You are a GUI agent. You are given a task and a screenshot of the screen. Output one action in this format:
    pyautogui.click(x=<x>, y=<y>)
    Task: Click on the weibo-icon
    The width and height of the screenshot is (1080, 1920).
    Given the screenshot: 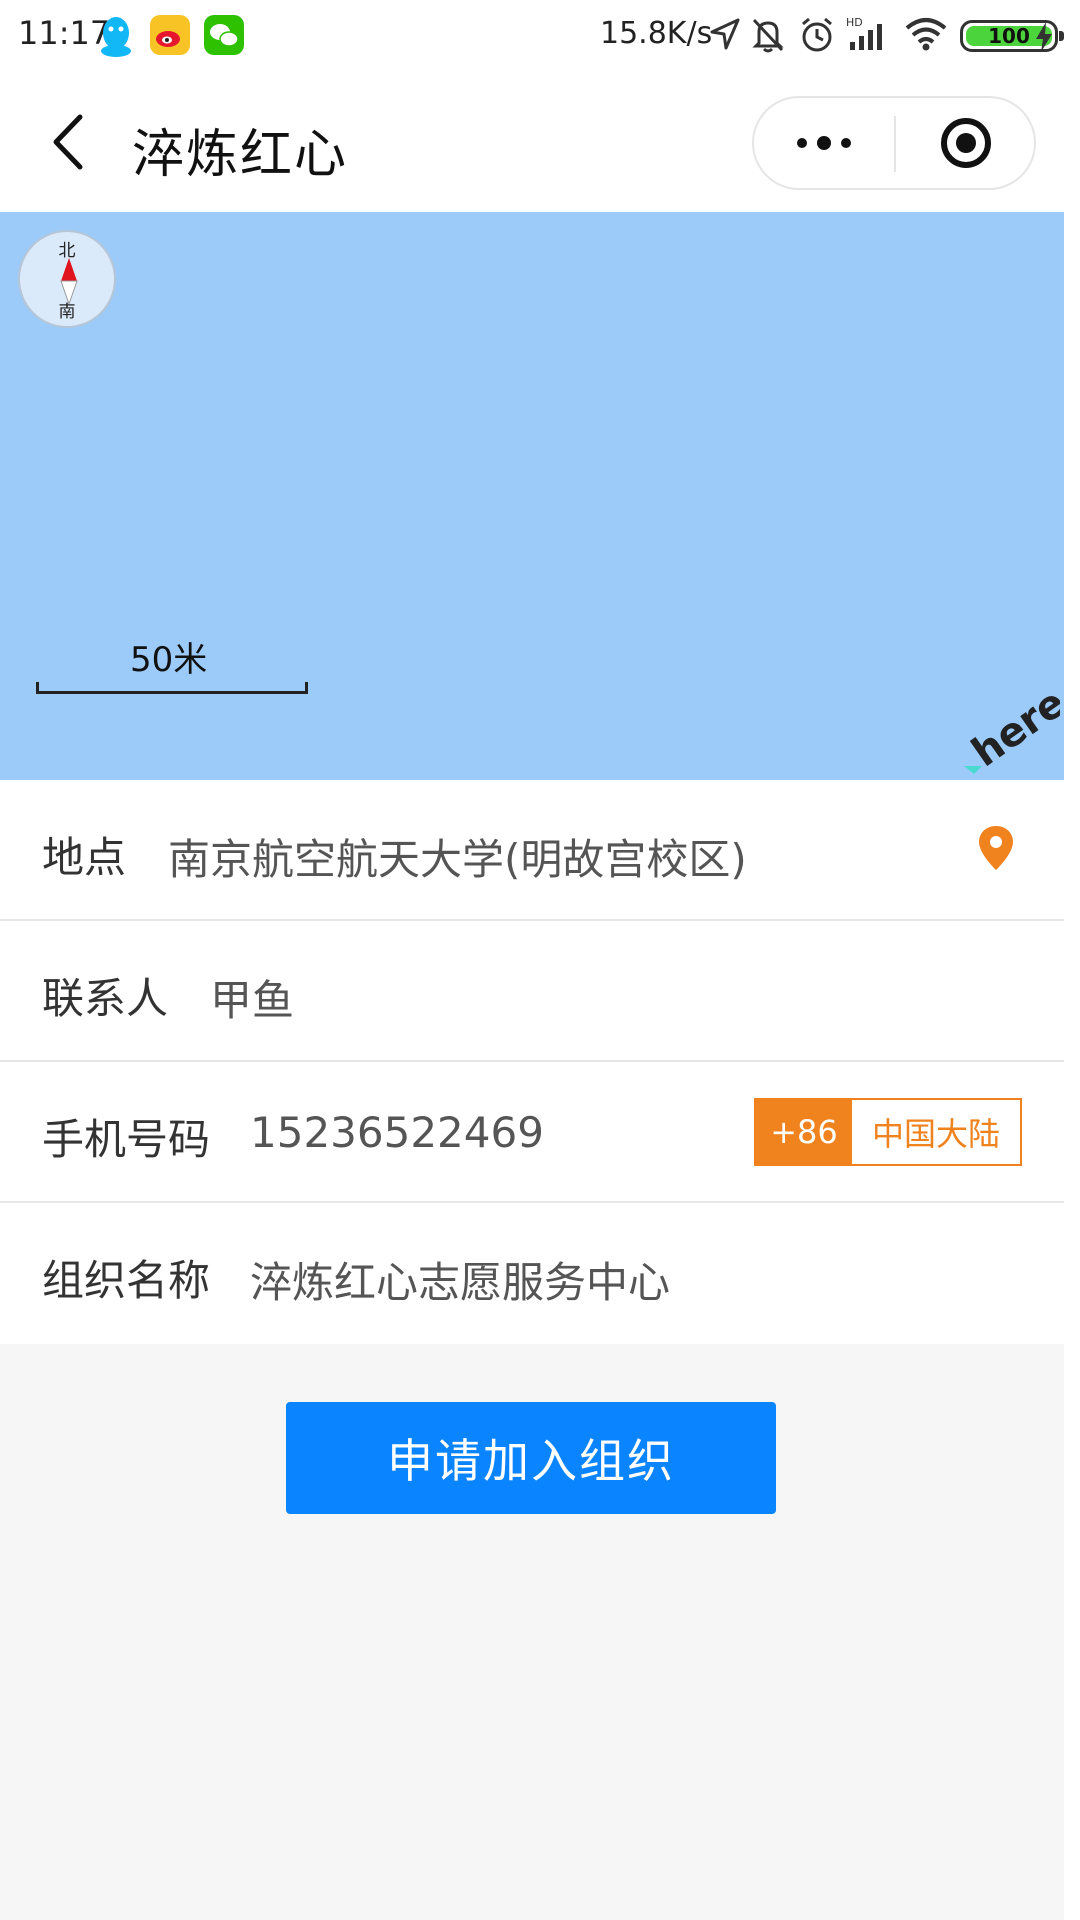 What is the action you would take?
    pyautogui.click(x=170, y=35)
    